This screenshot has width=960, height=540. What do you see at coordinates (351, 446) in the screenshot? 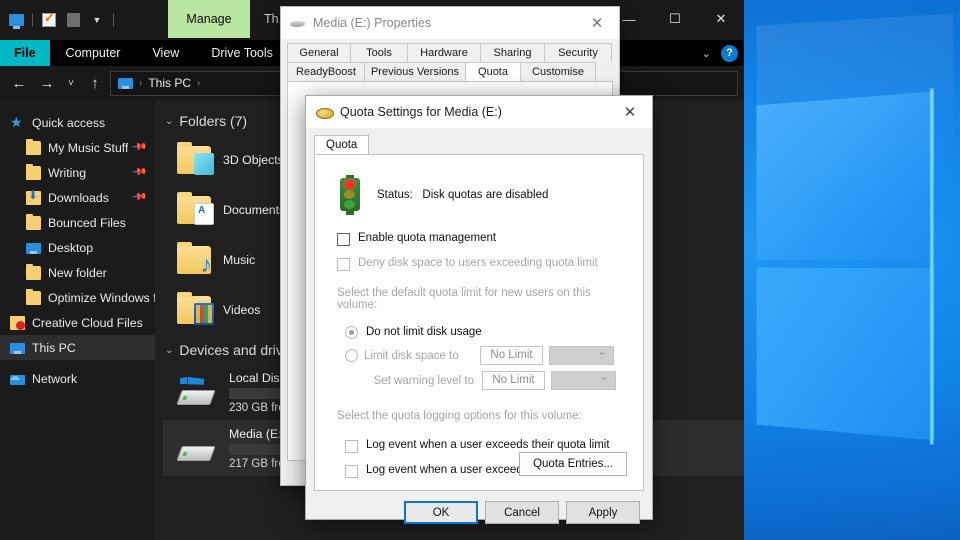
I see `log-quota-limit-checkbox` at bounding box center [351, 446].